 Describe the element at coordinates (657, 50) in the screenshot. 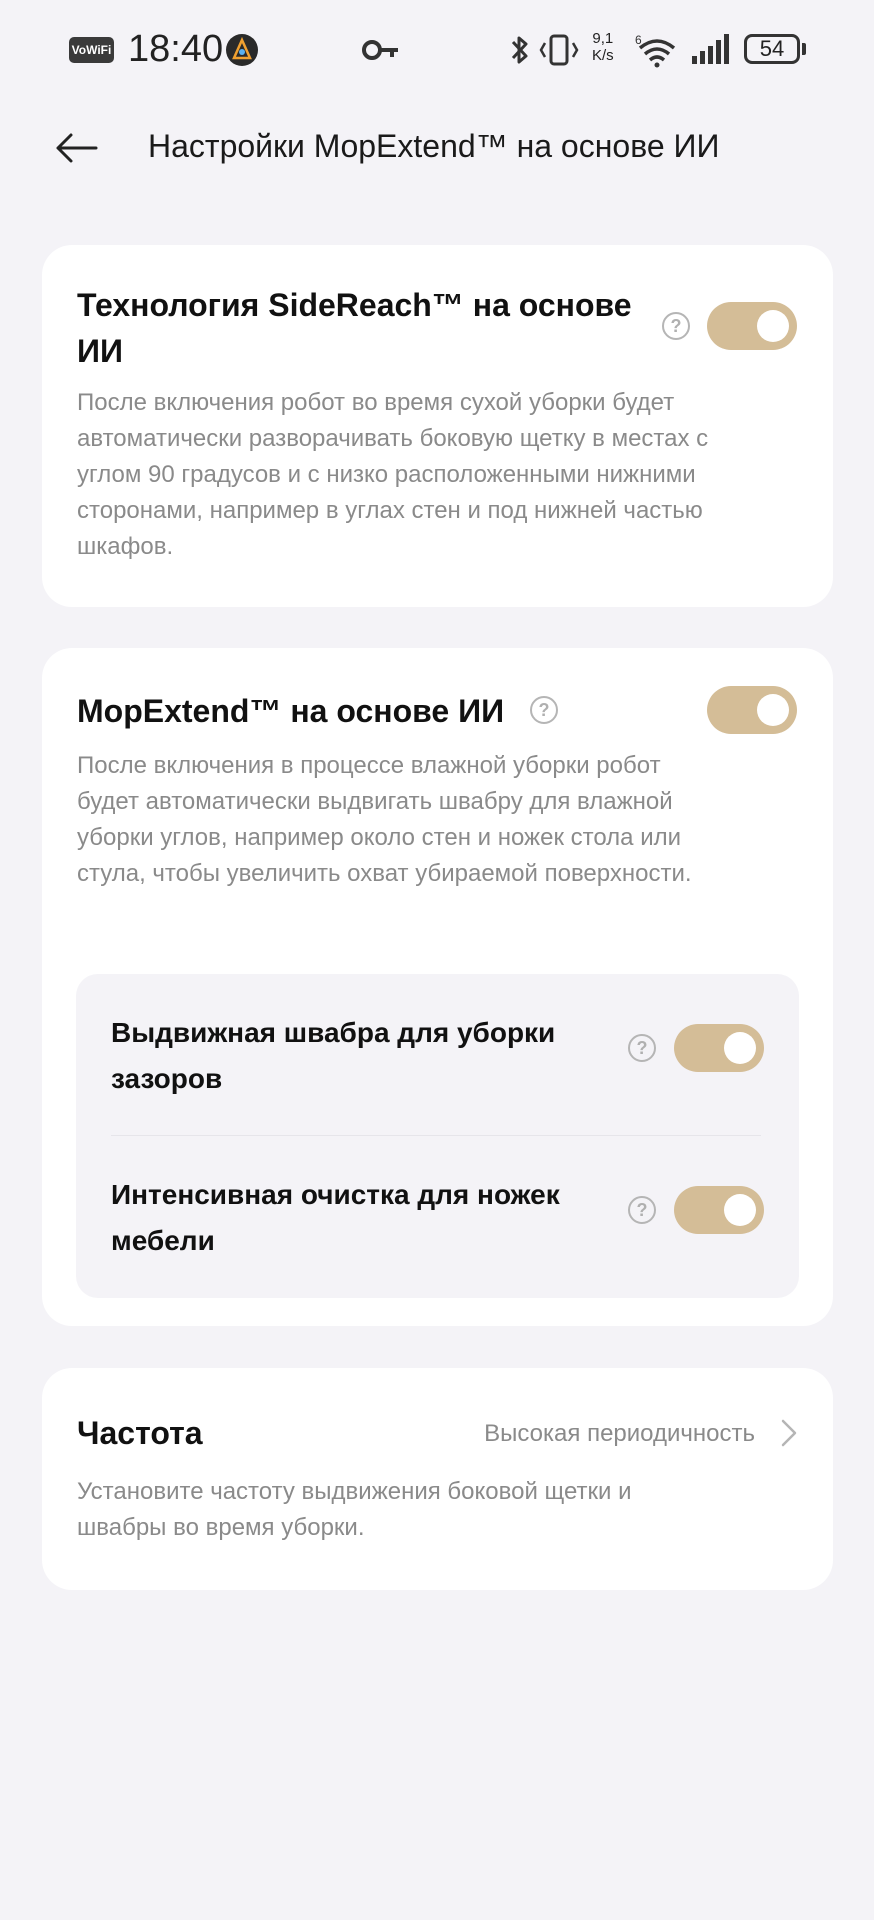

I see `wifi-icon: 6` at that location.